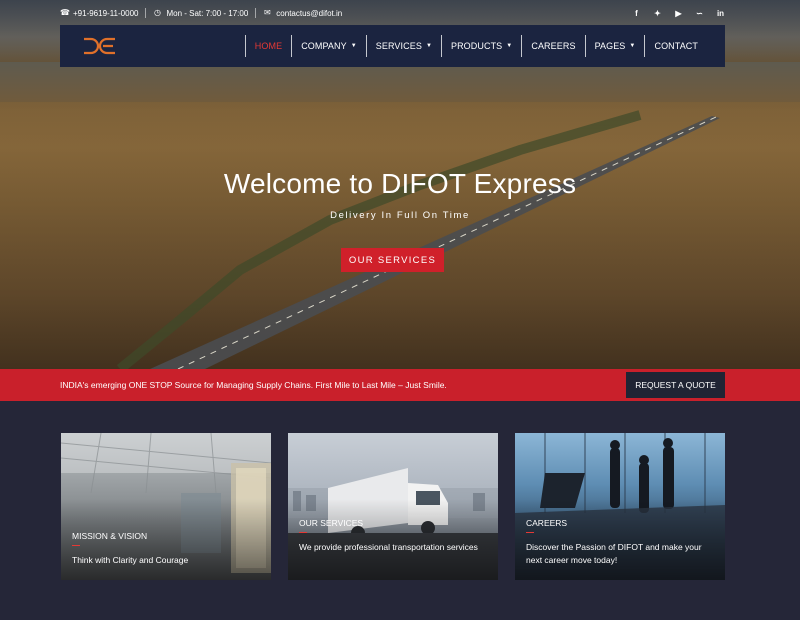 The height and width of the screenshot is (620, 800). Describe the element at coordinates (675, 385) in the screenshot. I see `request-quote-button: REQUEST A QUOTE` at that location.